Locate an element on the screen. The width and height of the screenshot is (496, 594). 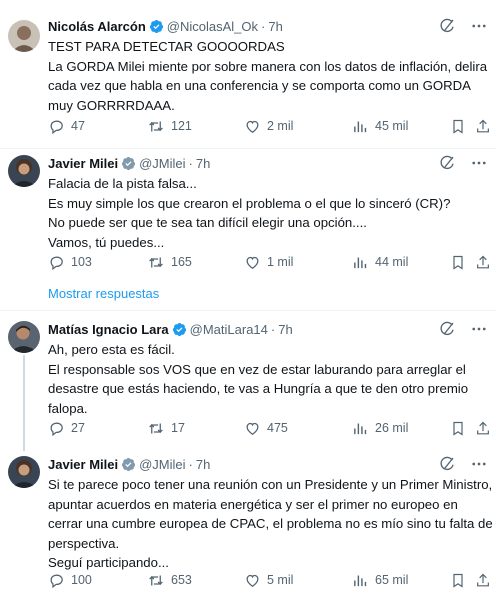
reply-button: 47 is located at coordinates (66, 126).